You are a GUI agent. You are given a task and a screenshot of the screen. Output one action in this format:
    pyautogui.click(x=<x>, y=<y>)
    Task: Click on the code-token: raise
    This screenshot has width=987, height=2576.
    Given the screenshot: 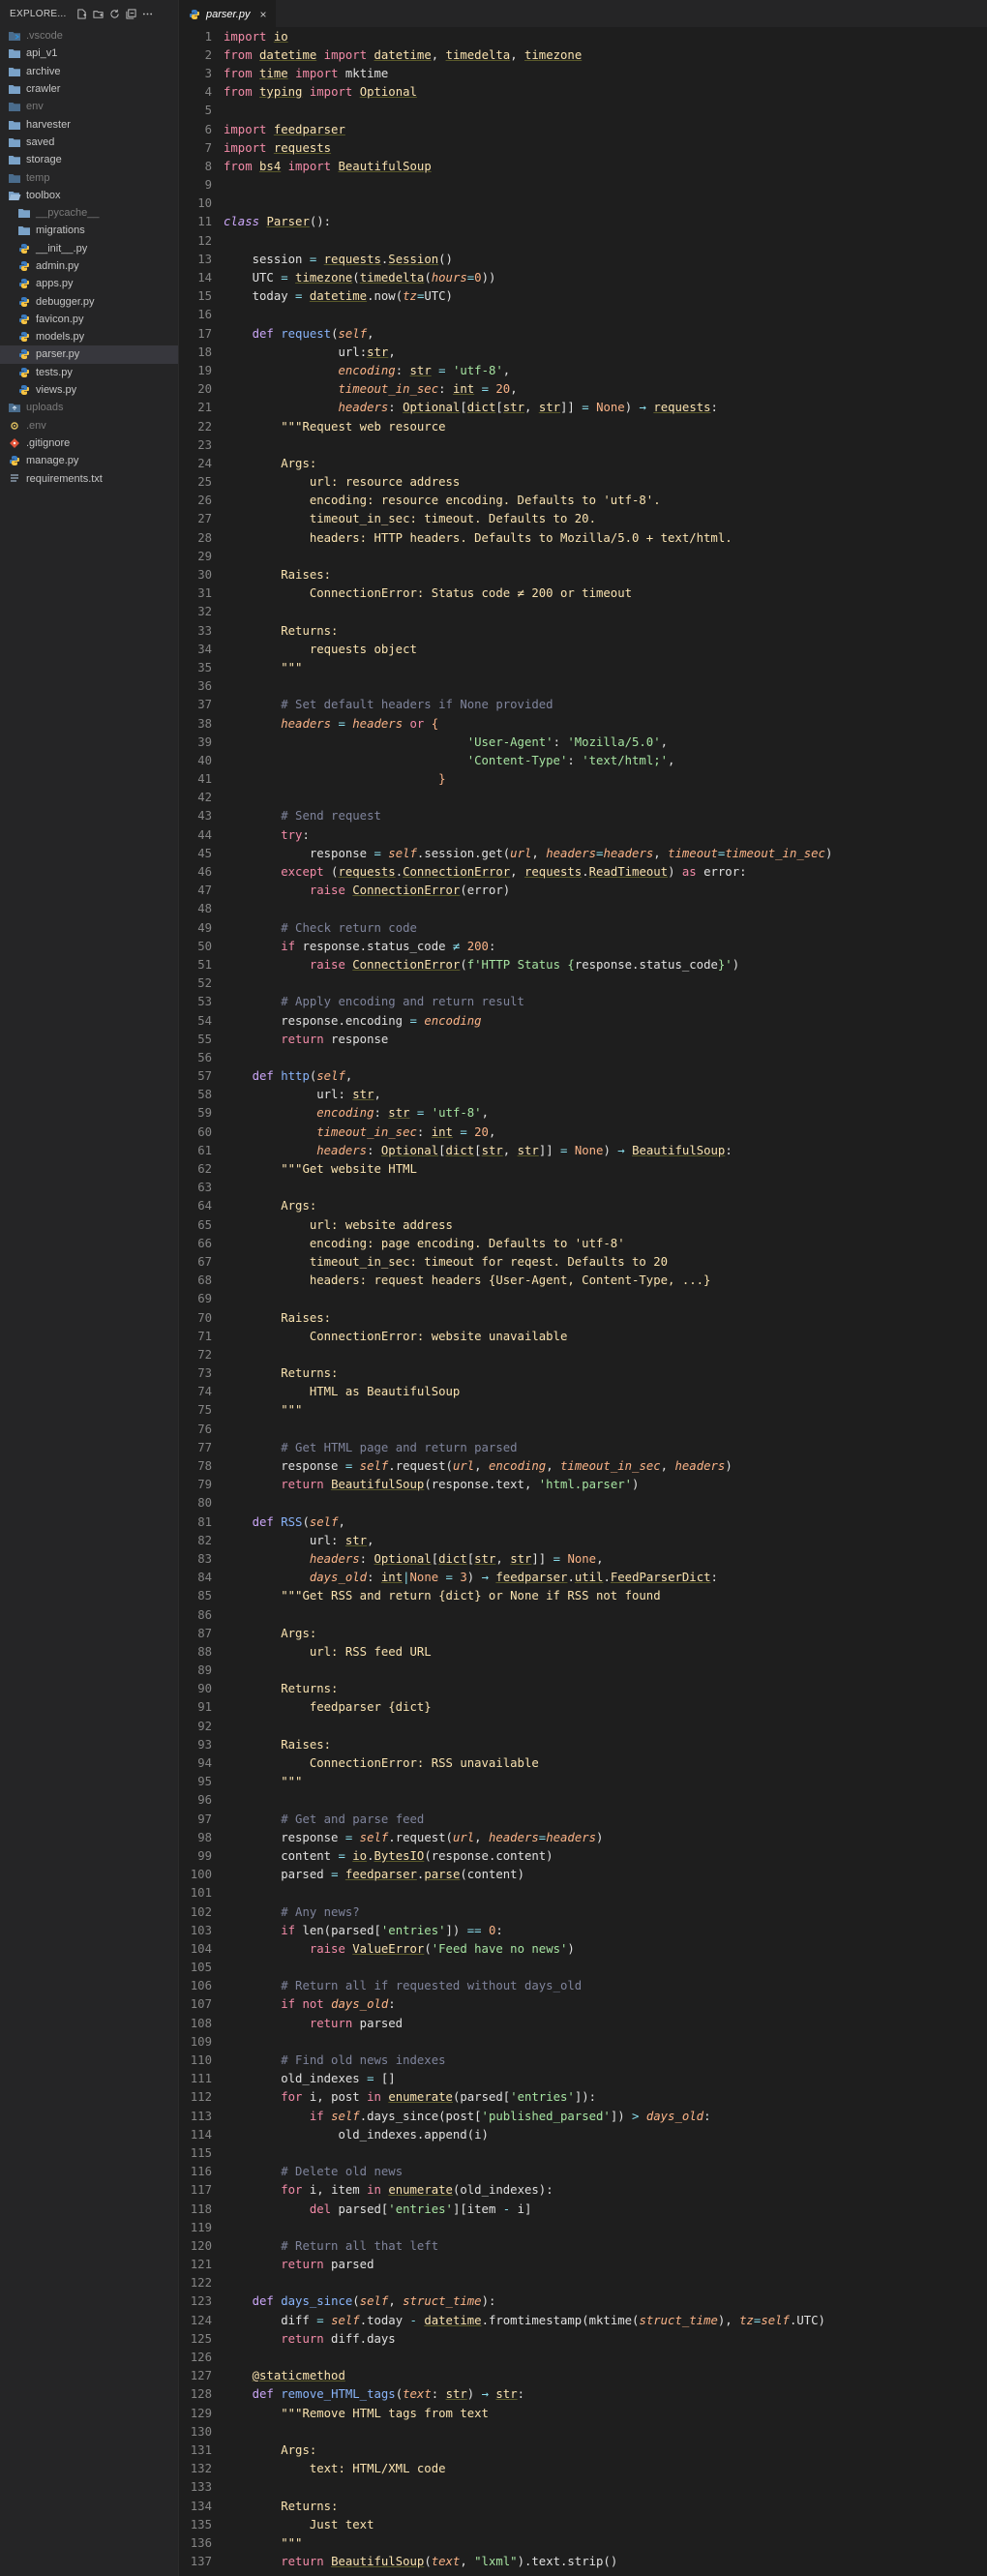 What is the action you would take?
    pyautogui.click(x=327, y=891)
    